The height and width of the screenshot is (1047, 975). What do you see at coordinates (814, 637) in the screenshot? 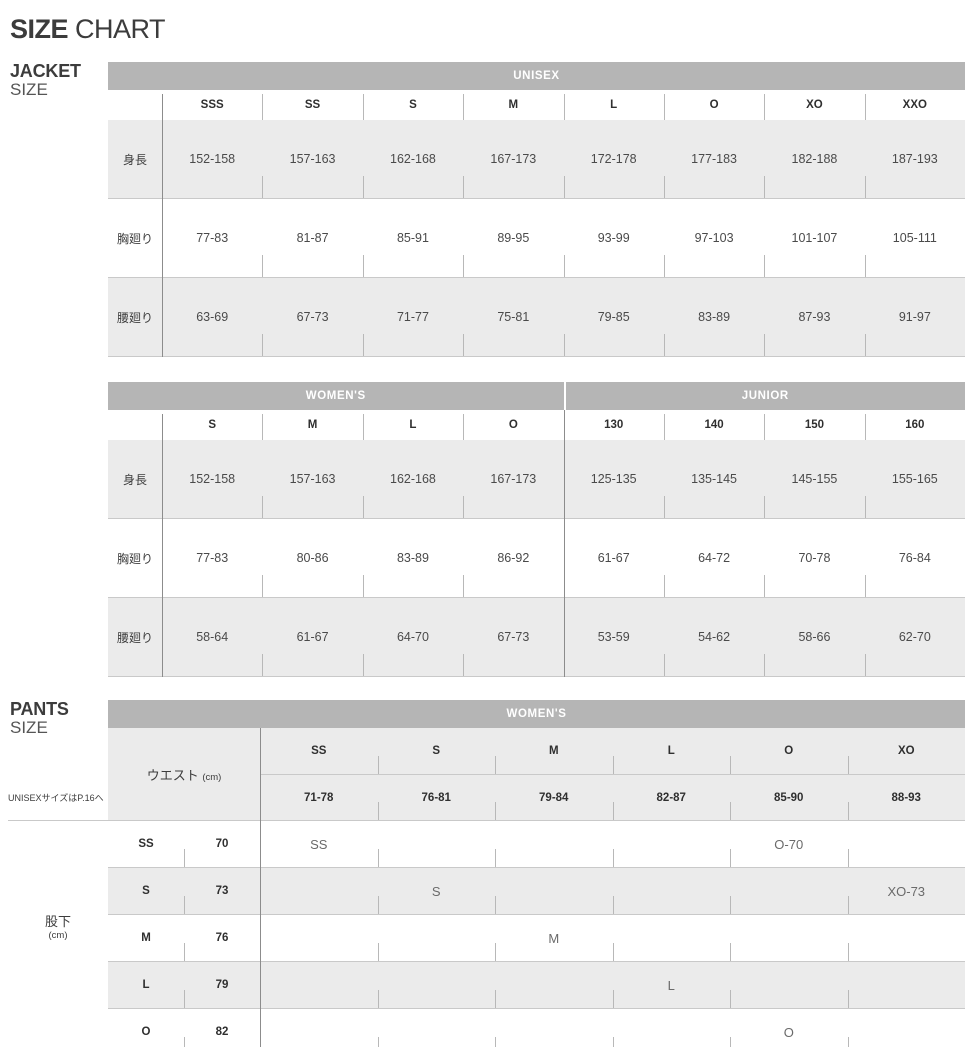
I see `table-cell: 58-66` at bounding box center [814, 637].